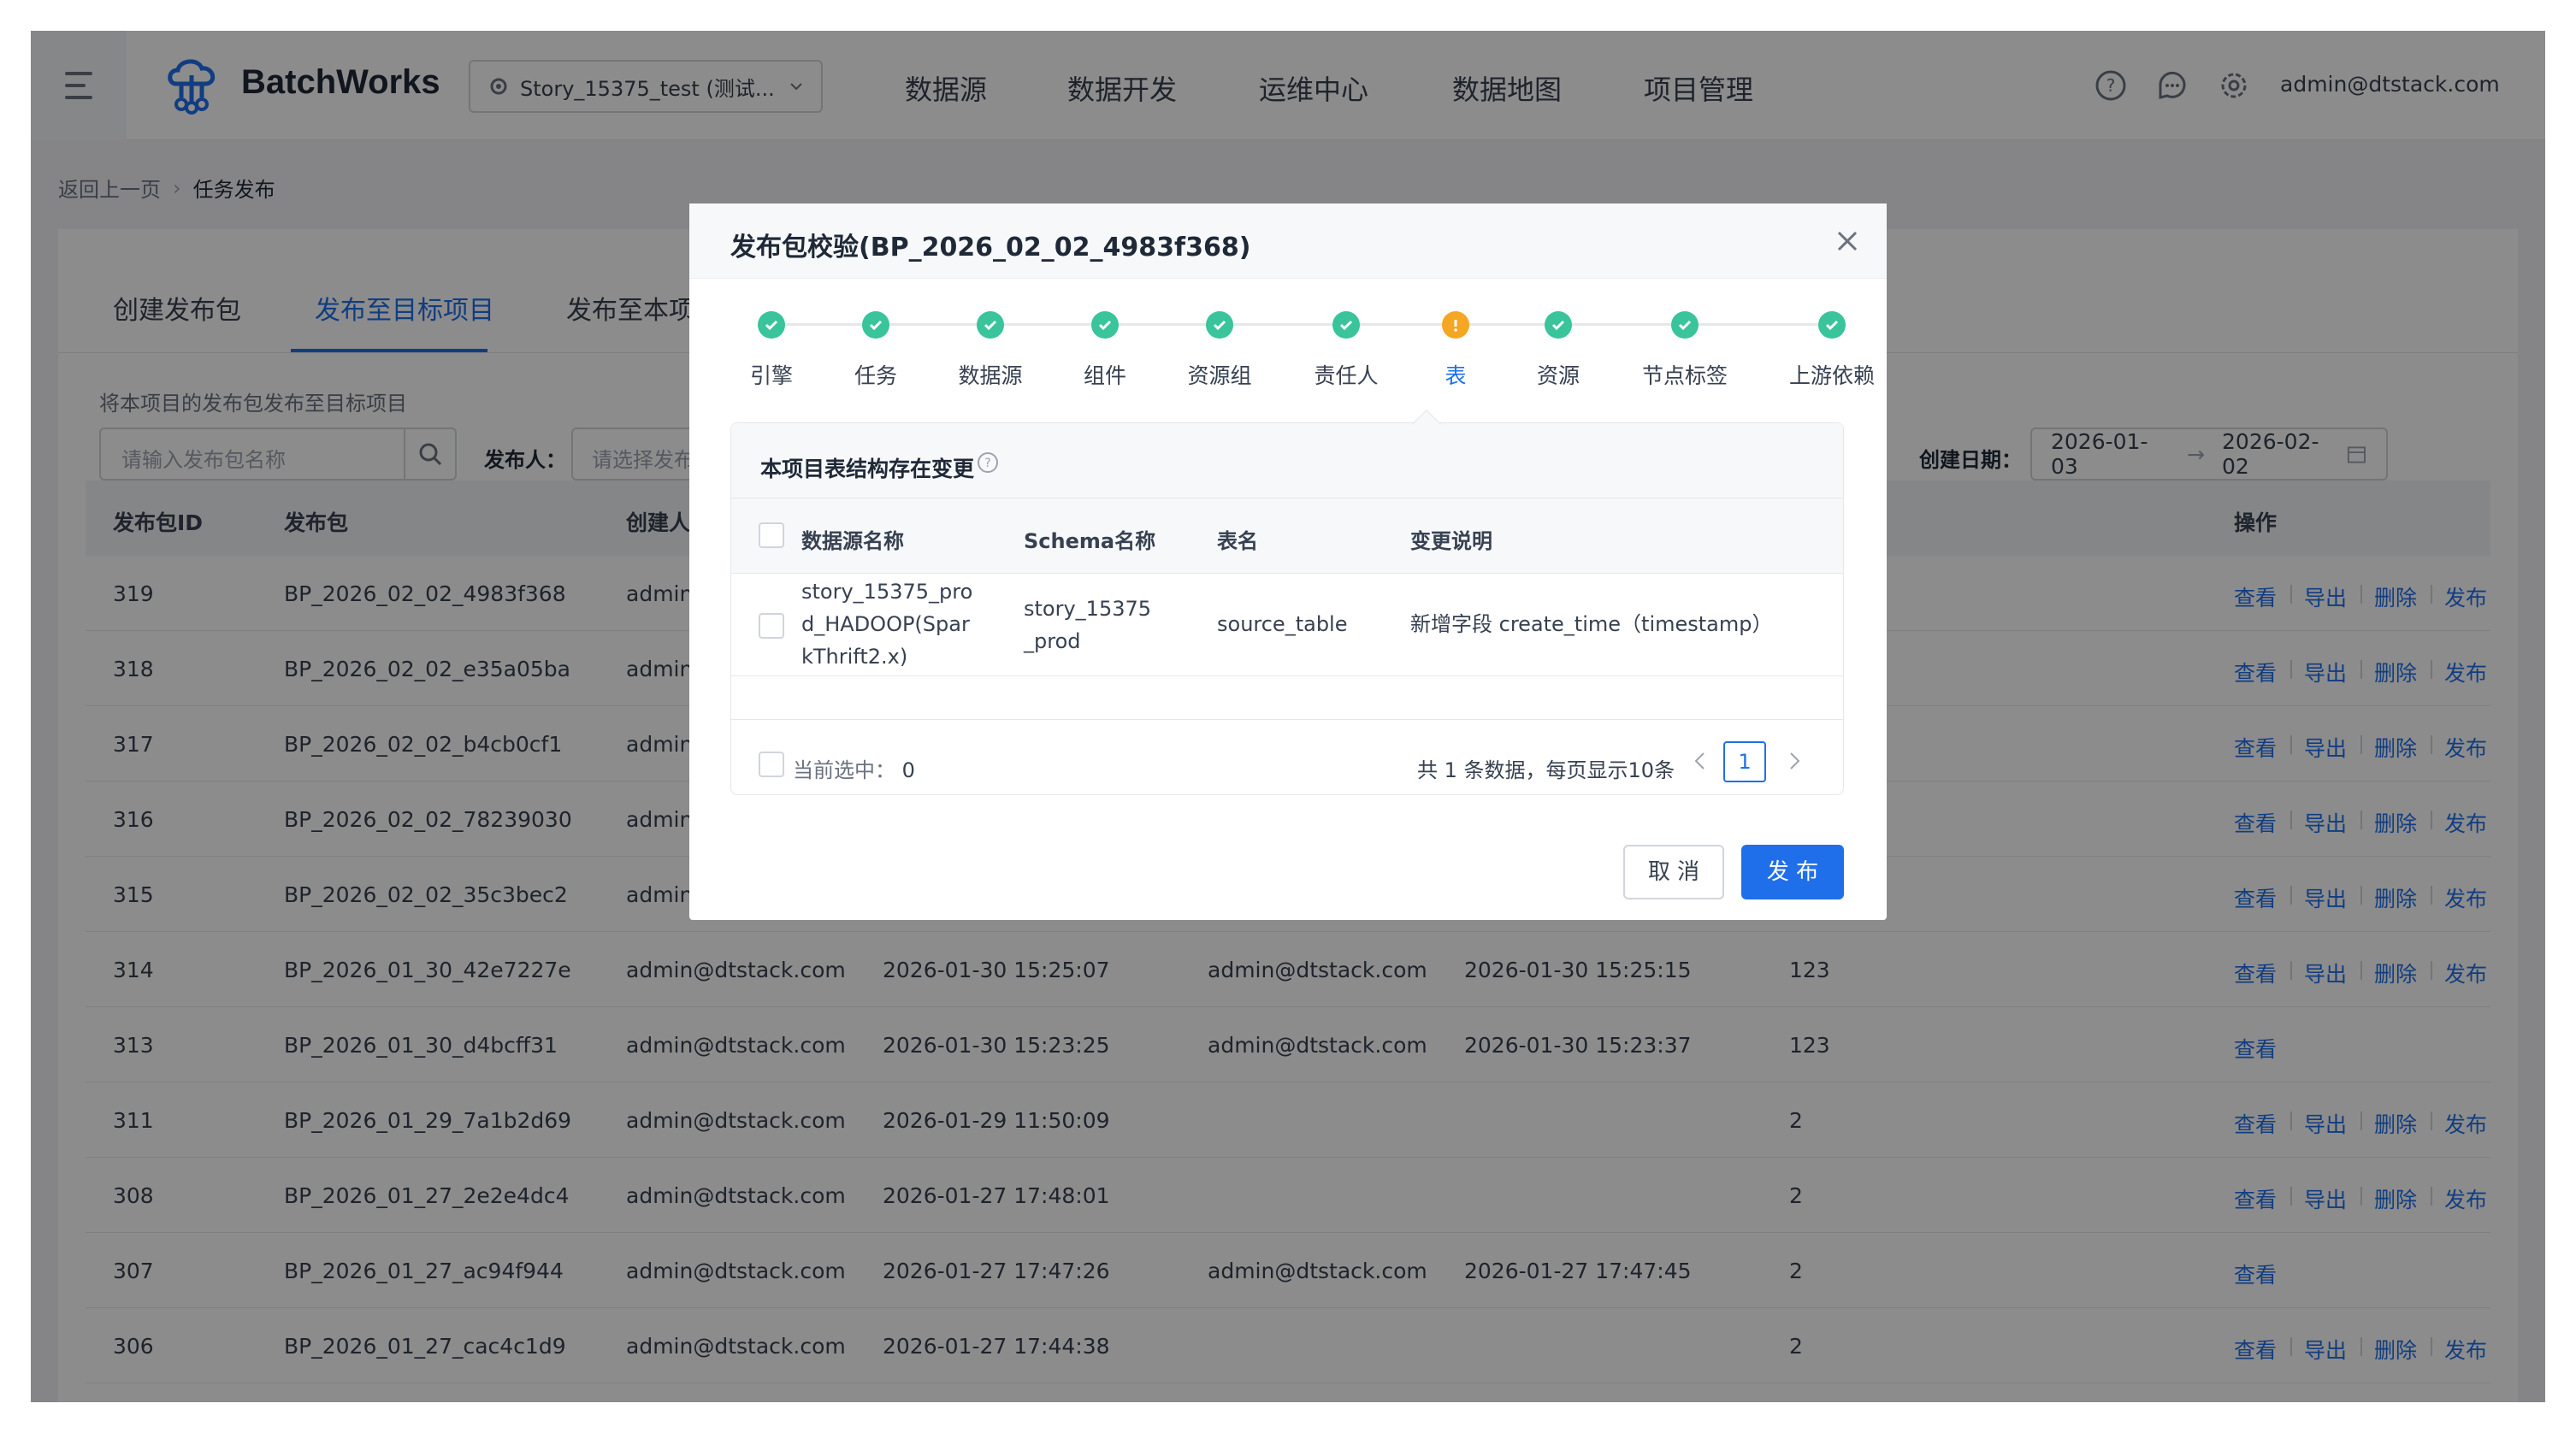  What do you see at coordinates (1088, 609) in the screenshot?
I see `schema-name-line: story_15375` at bounding box center [1088, 609].